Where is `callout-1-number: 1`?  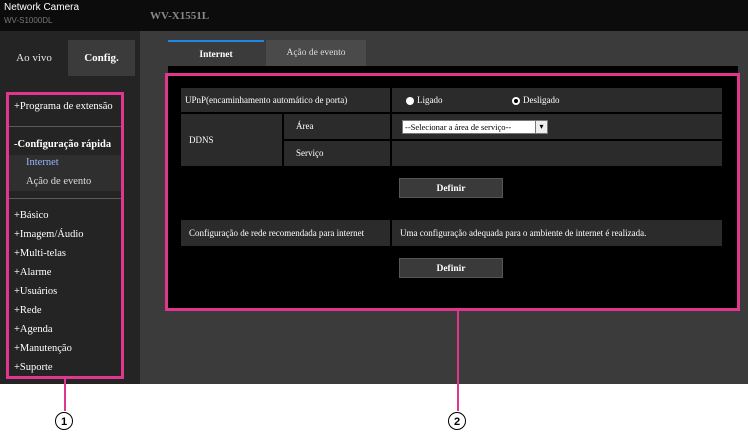 callout-1-number: 1 is located at coordinates (64, 421).